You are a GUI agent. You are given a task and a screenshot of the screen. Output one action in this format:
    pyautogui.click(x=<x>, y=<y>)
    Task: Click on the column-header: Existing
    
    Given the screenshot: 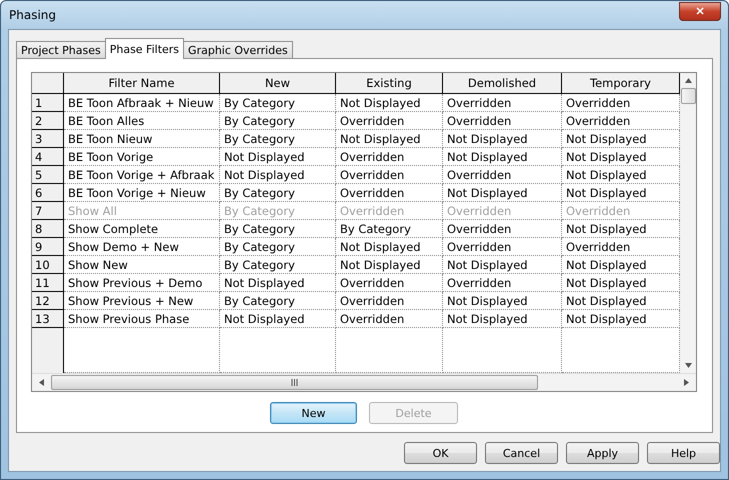 What is the action you would take?
    pyautogui.click(x=389, y=83)
    